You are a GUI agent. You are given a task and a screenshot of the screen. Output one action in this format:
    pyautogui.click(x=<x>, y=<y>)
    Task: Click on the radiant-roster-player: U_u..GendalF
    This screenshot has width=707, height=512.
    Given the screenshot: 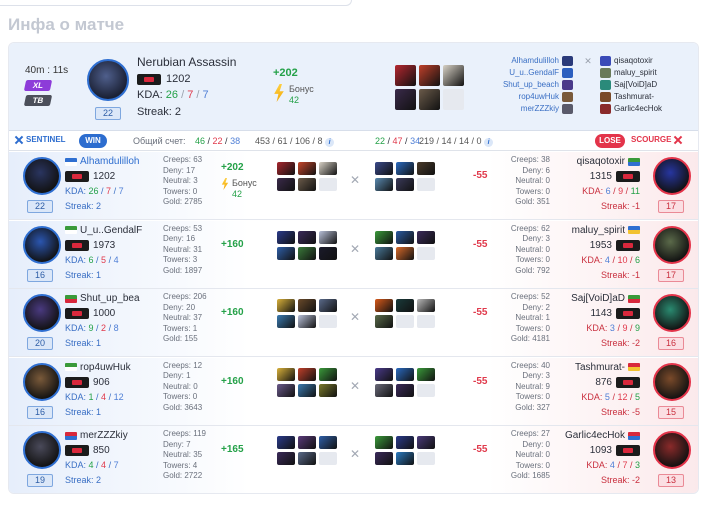 What is the action you would take?
    pyautogui.click(x=538, y=73)
    